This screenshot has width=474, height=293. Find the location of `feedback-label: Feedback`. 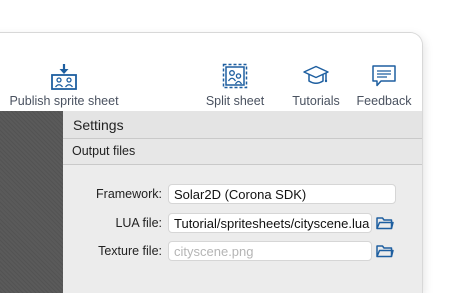

feedback-label: Feedback is located at coordinates (384, 101).